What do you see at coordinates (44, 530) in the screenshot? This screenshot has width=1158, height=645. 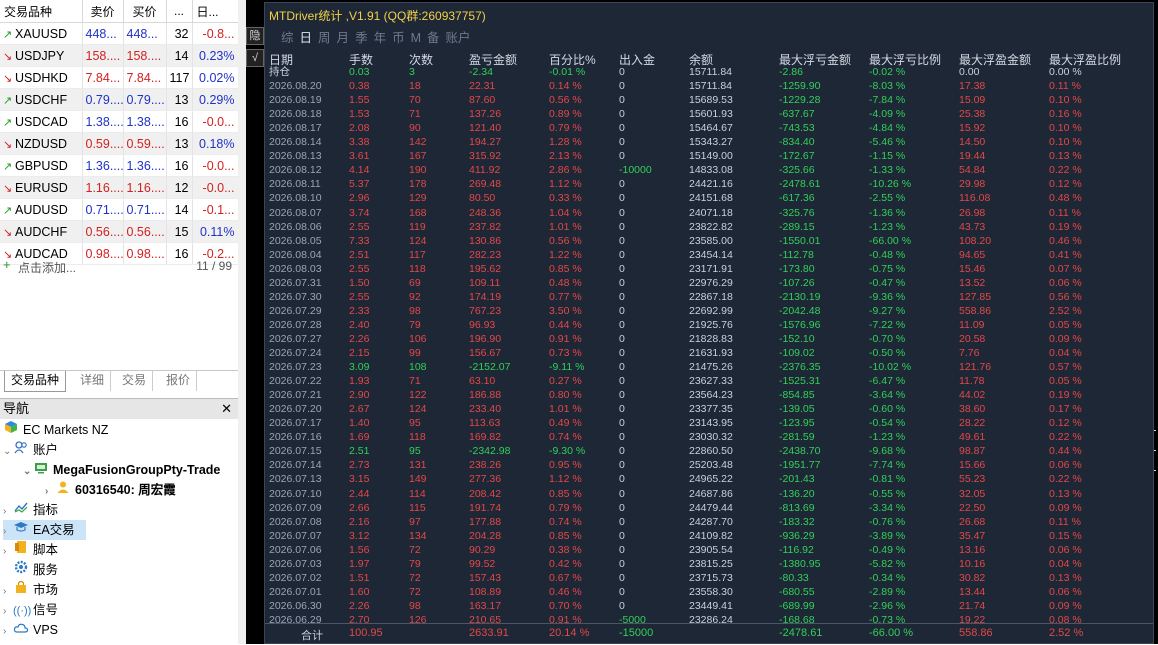 I see `nav-expert-advisors: › EA交易` at bounding box center [44, 530].